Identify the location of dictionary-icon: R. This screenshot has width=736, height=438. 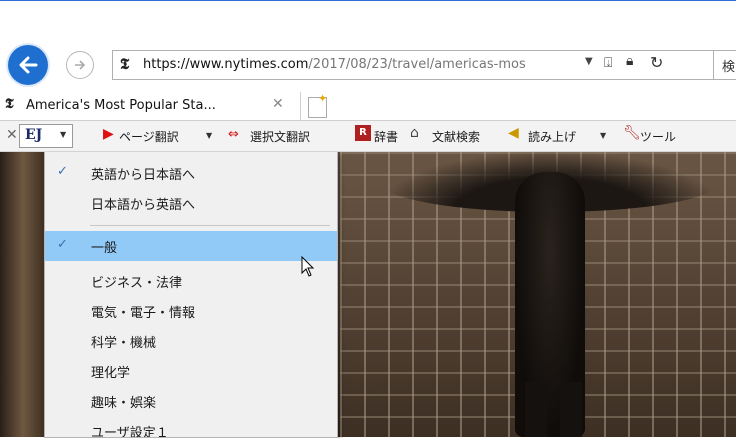
(363, 133).